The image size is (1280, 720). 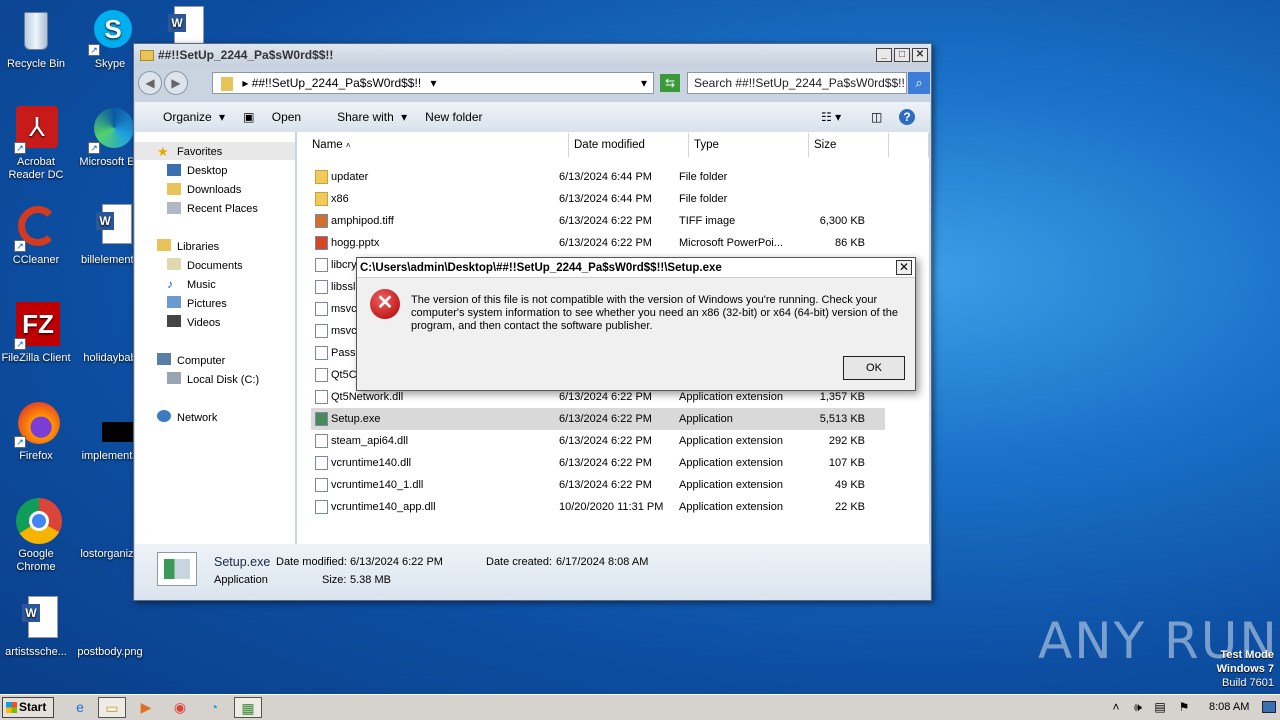 What do you see at coordinates (198, 247) in the screenshot?
I see `nav-libraries: Libraries` at bounding box center [198, 247].